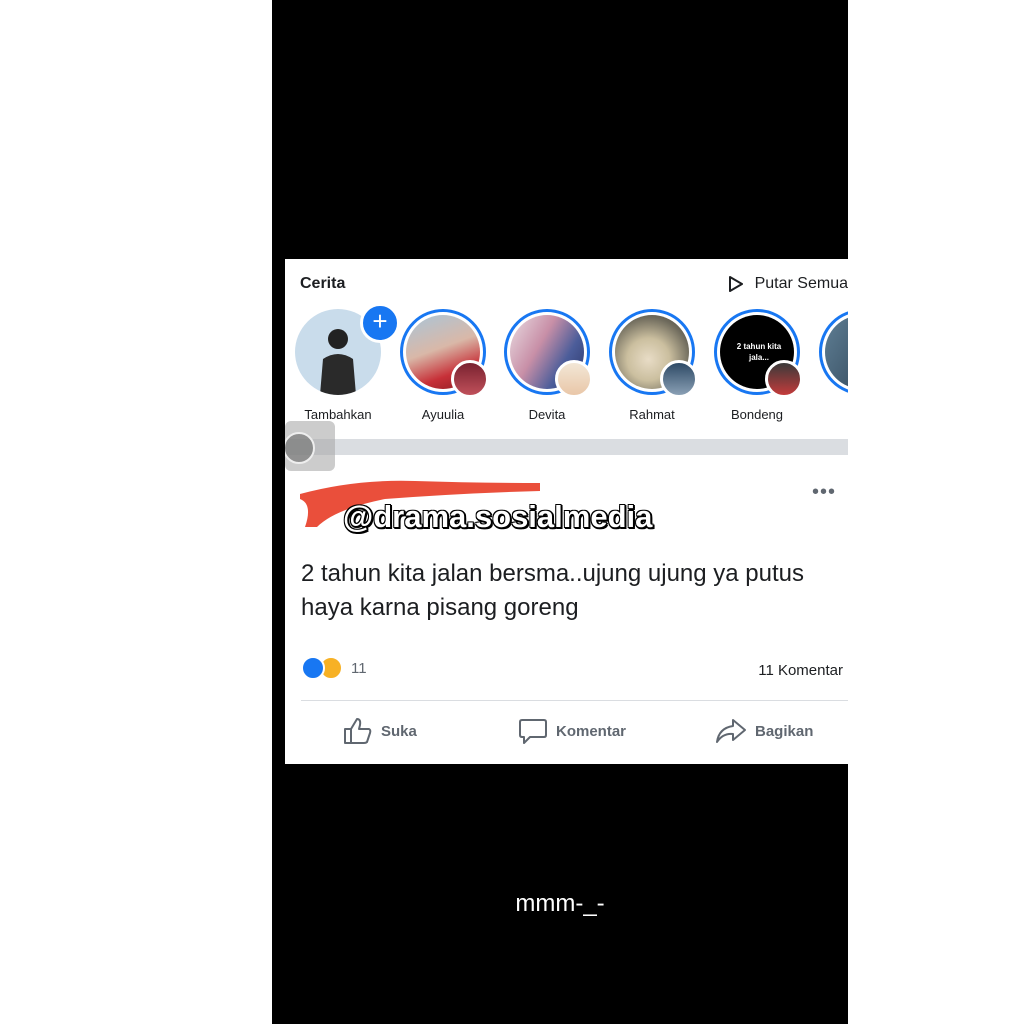  Describe the element at coordinates (560, 903) in the screenshot. I see `caption-text: mmm-_-` at that location.